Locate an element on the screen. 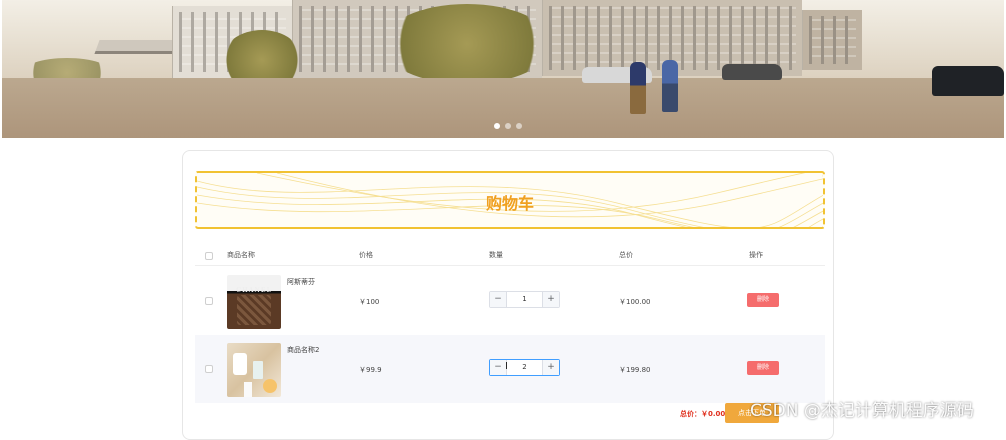 This screenshot has height=440, width=1006. column-header-name: 商品名称 is located at coordinates (241, 255).